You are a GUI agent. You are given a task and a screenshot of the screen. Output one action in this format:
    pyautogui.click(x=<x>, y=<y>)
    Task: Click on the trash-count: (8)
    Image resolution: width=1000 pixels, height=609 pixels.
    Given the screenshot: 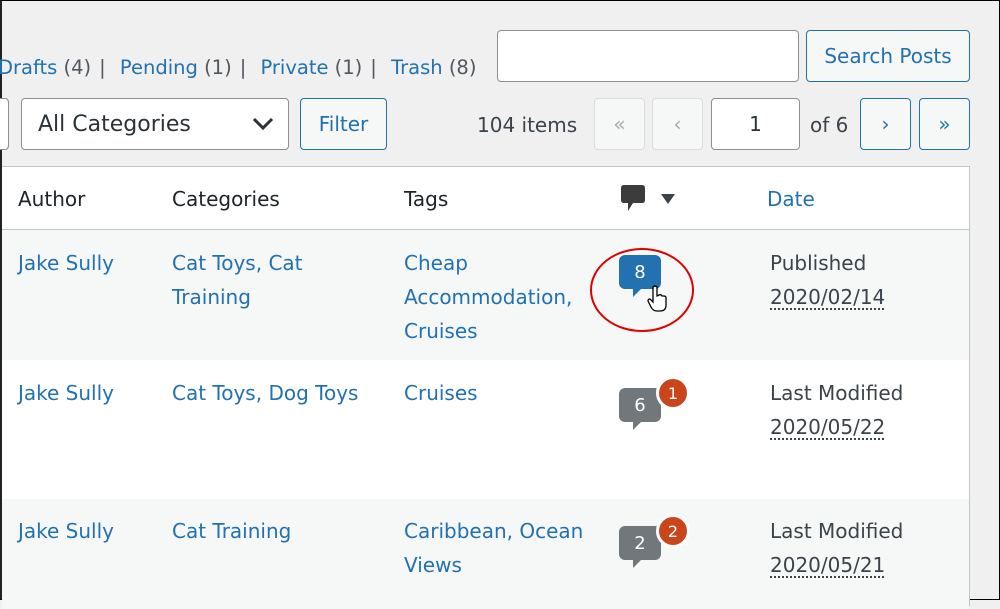 What is the action you would take?
    pyautogui.click(x=462, y=67)
    